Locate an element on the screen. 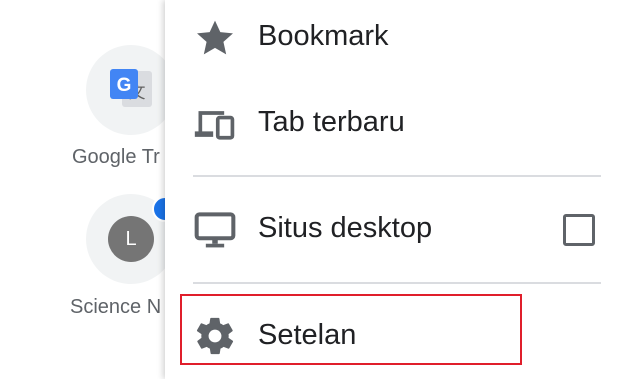  menu-item-label: Tab terbaru is located at coordinates (331, 122).